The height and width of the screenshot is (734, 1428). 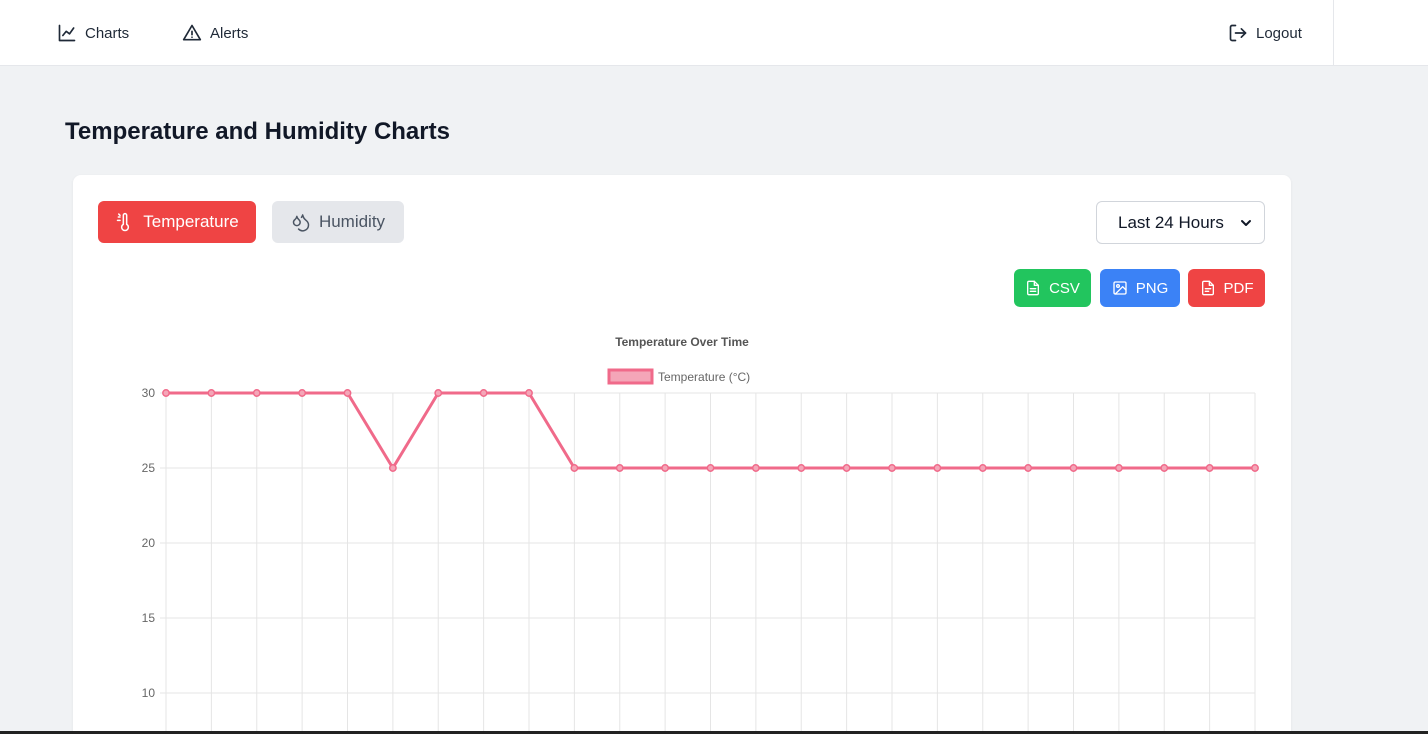 What do you see at coordinates (682, 342) in the screenshot?
I see `chart-title: Temperature Over Time` at bounding box center [682, 342].